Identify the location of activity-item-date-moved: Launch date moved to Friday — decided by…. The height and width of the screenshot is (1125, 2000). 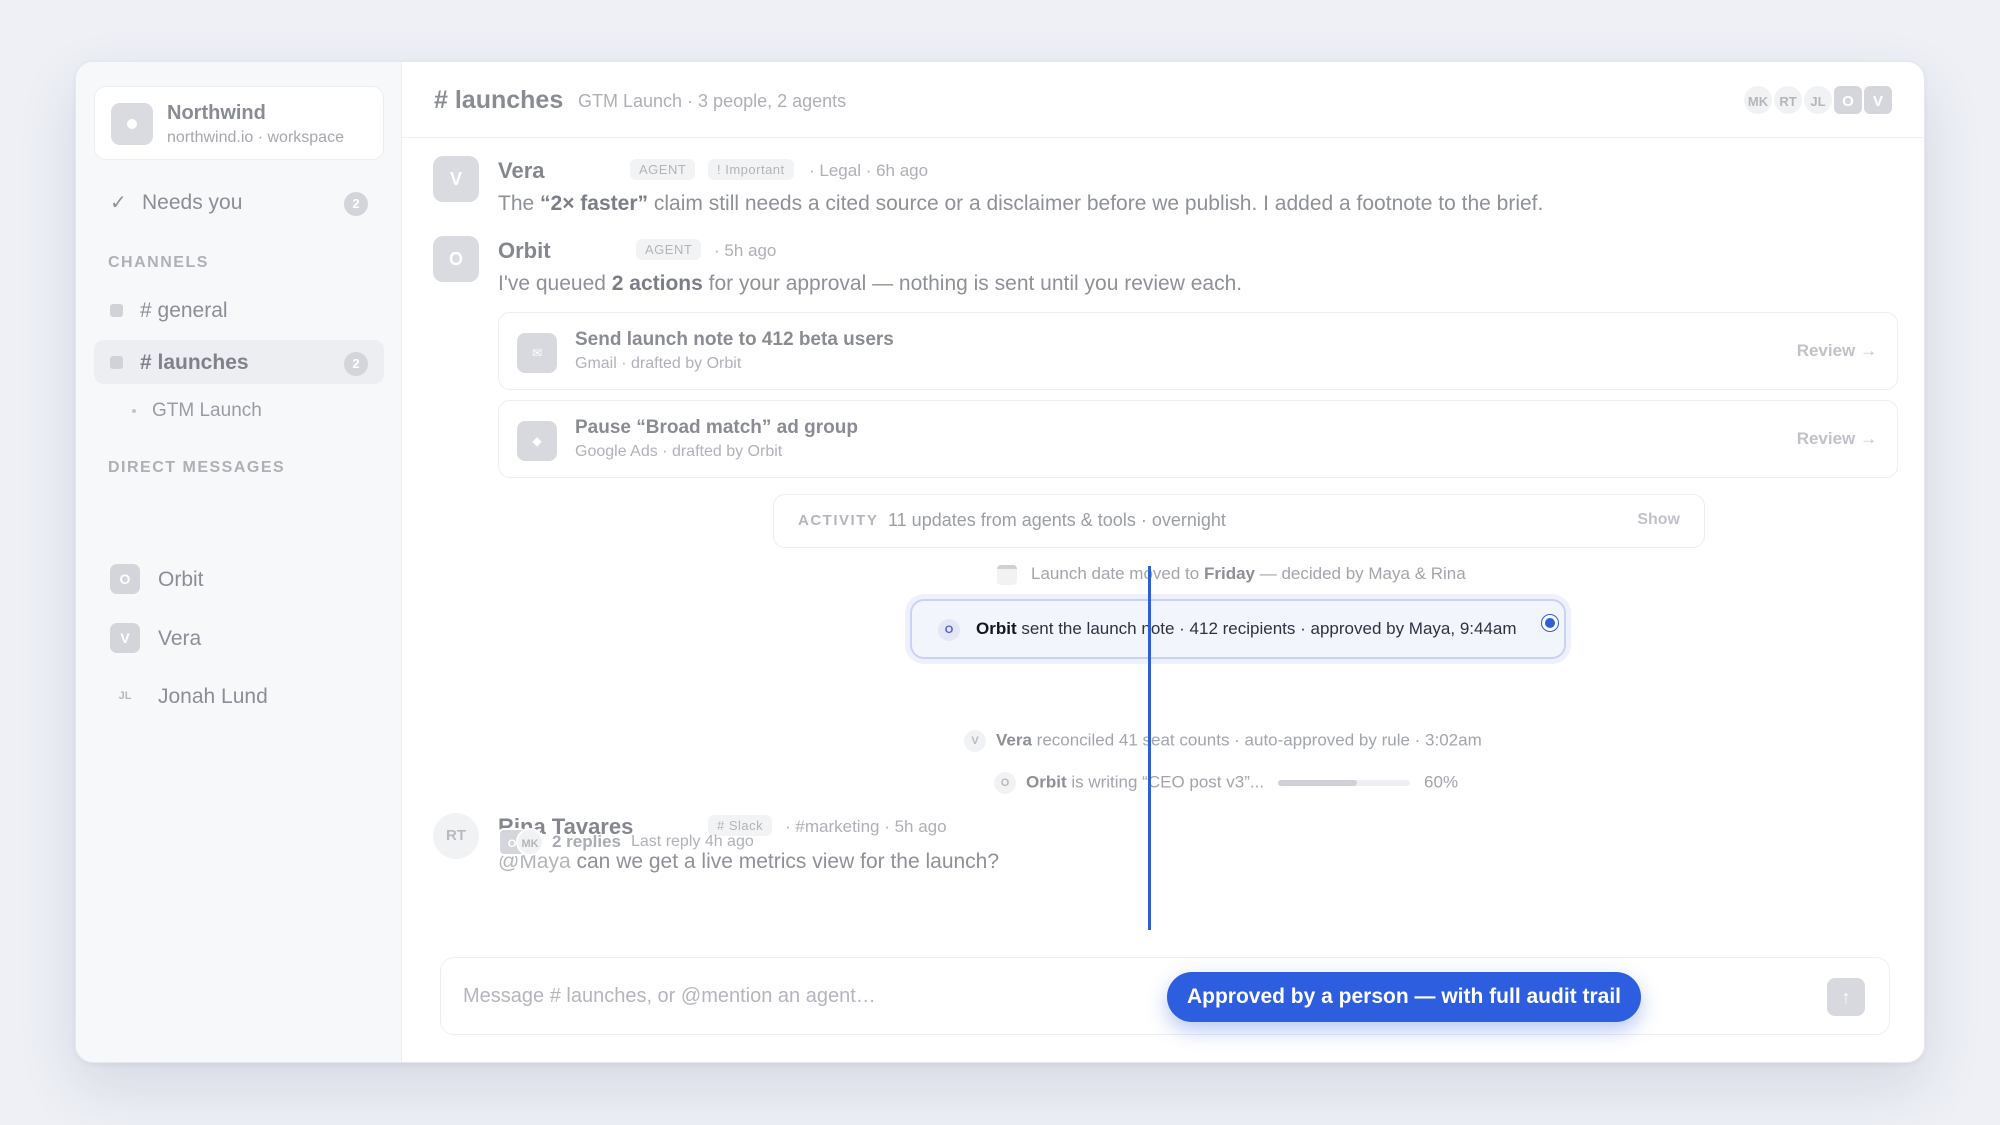
(1231, 574).